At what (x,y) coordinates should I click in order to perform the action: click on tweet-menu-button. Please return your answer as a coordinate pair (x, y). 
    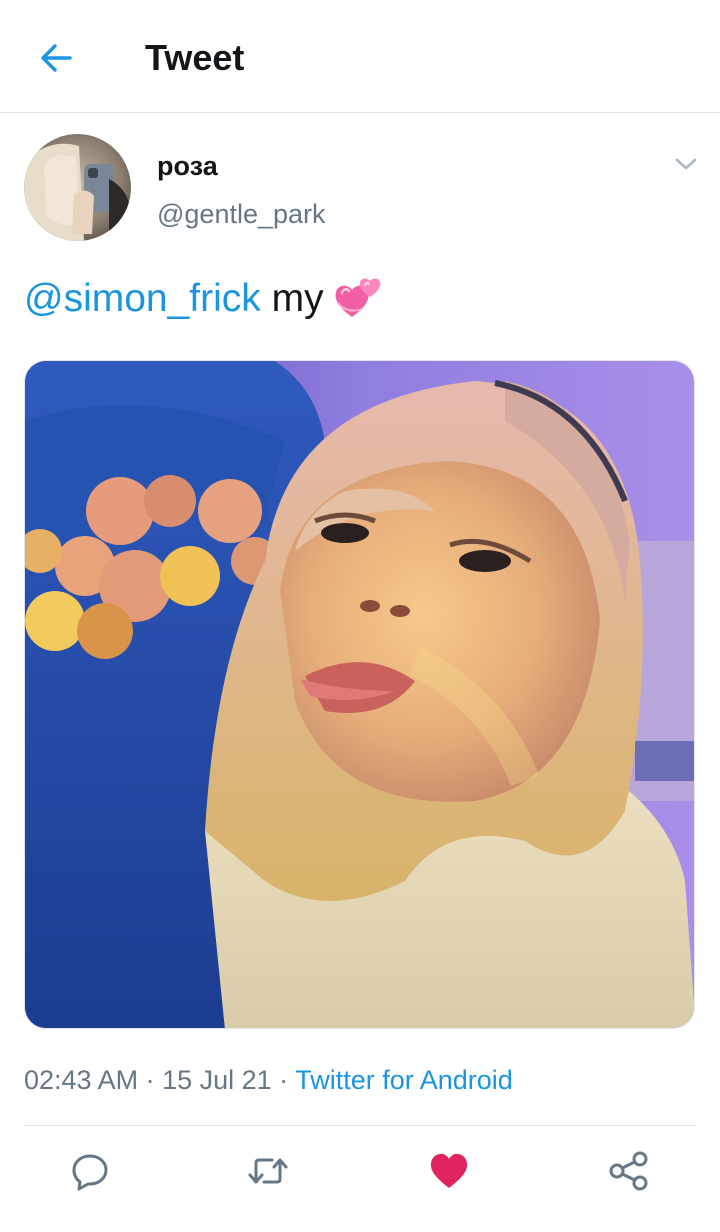
    Looking at the image, I should click on (686, 164).